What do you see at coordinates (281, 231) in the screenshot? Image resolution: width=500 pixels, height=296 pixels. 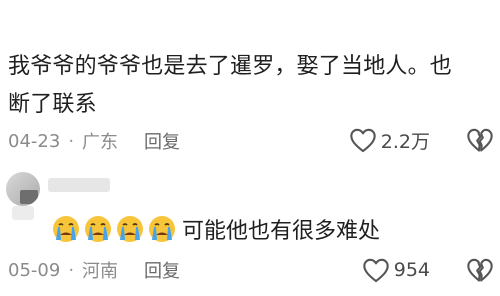 I see `comment-2-body: 可能他也有很多难处` at bounding box center [281, 231].